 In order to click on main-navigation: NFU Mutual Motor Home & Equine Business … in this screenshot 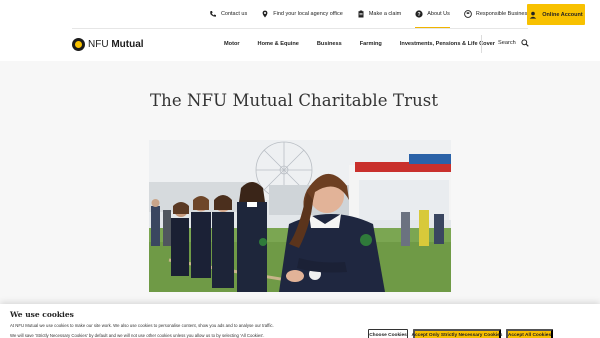, I will do `click(300, 44)`.